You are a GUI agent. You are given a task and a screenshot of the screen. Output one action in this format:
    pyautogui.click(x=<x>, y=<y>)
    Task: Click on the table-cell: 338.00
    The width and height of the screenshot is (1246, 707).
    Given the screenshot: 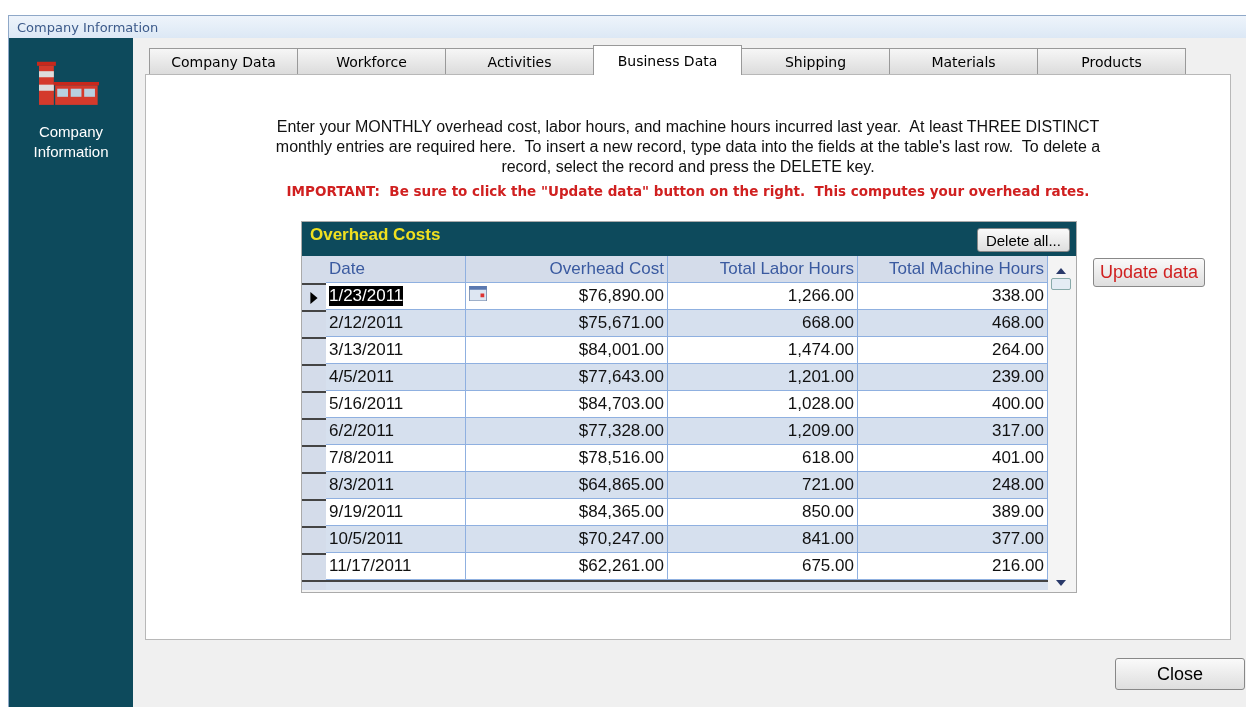 What is the action you would take?
    pyautogui.click(x=1017, y=296)
    